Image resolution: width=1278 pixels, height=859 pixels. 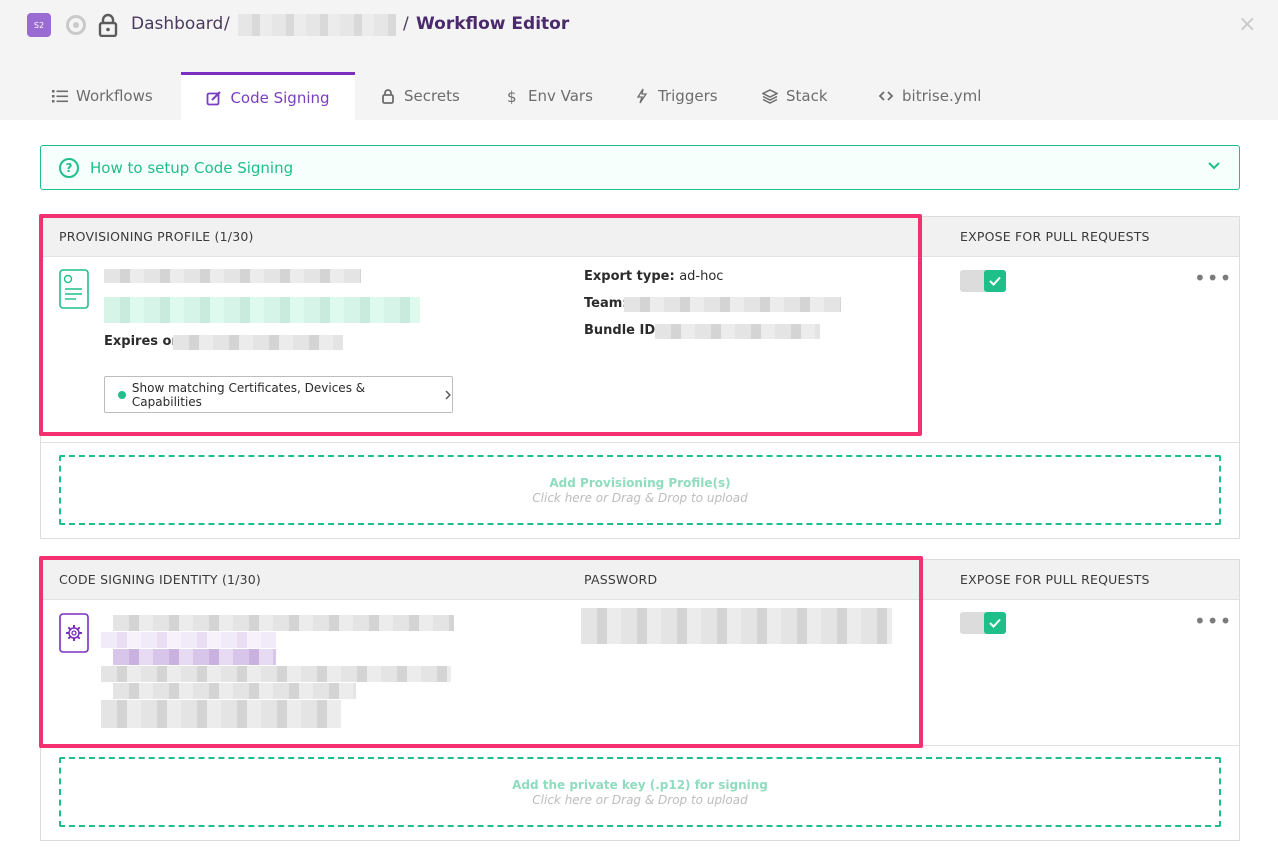 I want to click on export-type-field: Export type: ad-hoc, so click(x=653, y=276).